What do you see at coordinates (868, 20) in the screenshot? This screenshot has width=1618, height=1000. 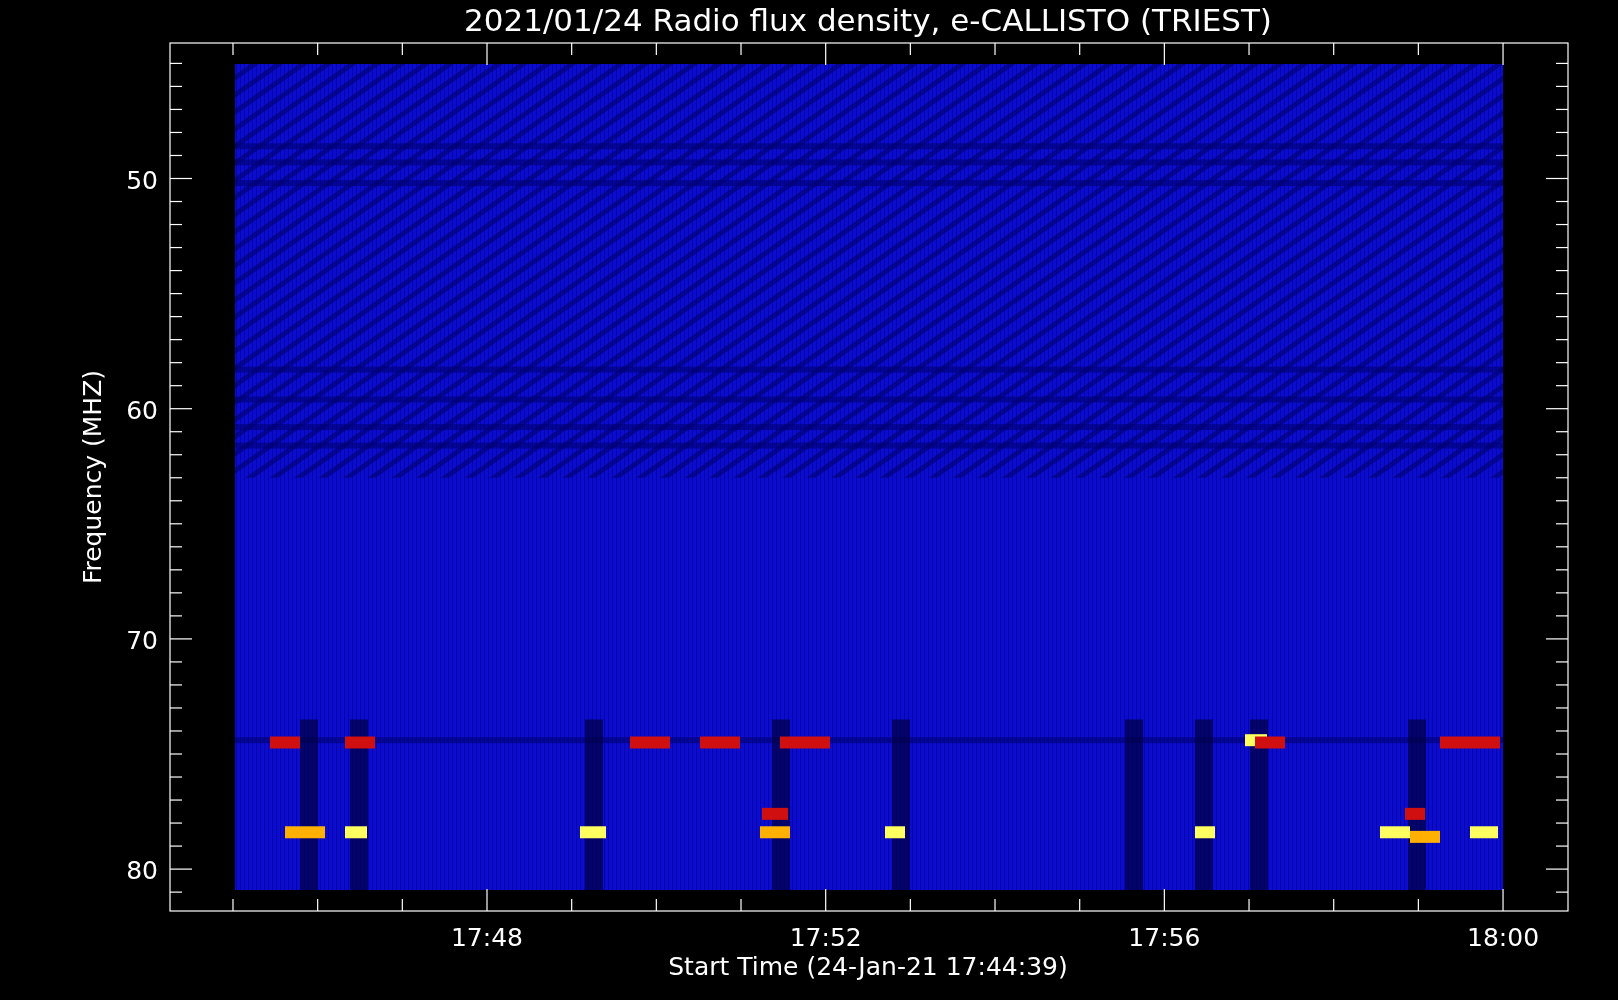 I see `chart-title: 2021/01/24 Radio flux density, e-CALLISTO (TRIEST)` at bounding box center [868, 20].